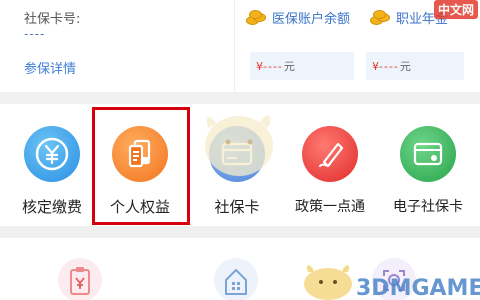 The image size is (480, 300). Describe the element at coordinates (239, 145) in the screenshot. I see `mascot-watermark-icon` at that location.